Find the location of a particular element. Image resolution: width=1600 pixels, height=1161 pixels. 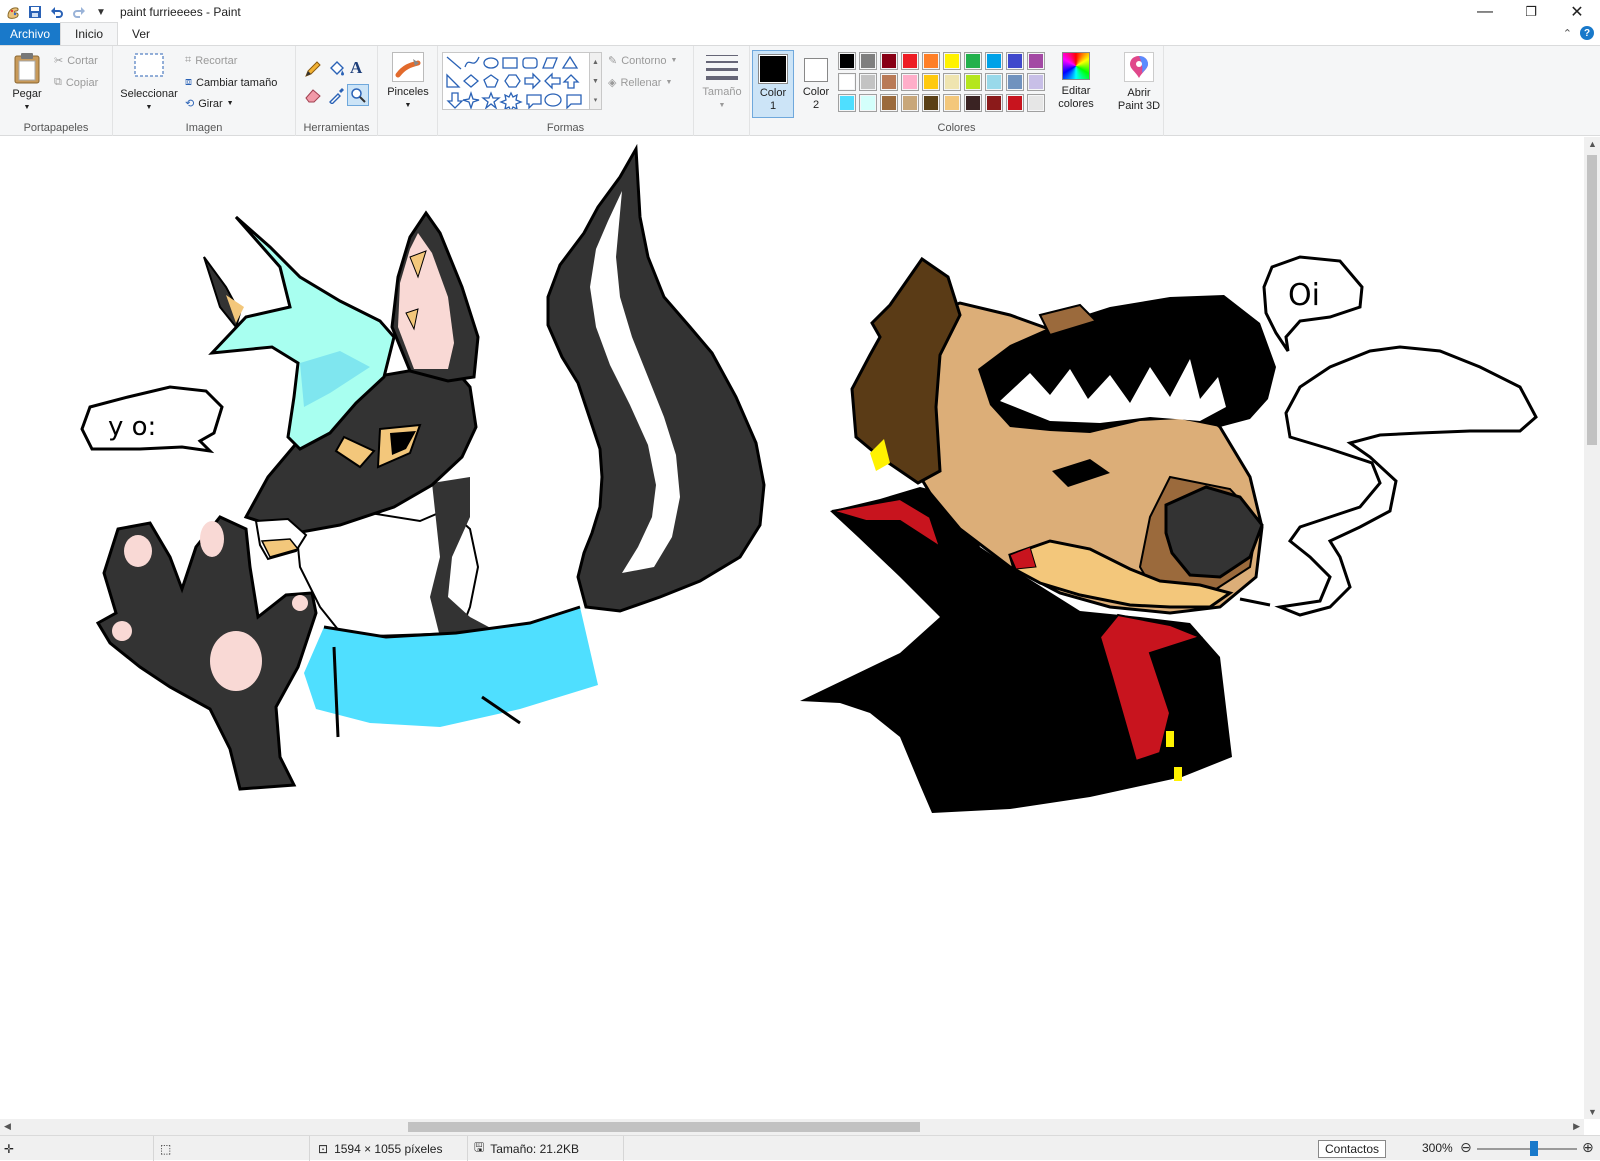

minimize-button: — is located at coordinates (1485, 12).